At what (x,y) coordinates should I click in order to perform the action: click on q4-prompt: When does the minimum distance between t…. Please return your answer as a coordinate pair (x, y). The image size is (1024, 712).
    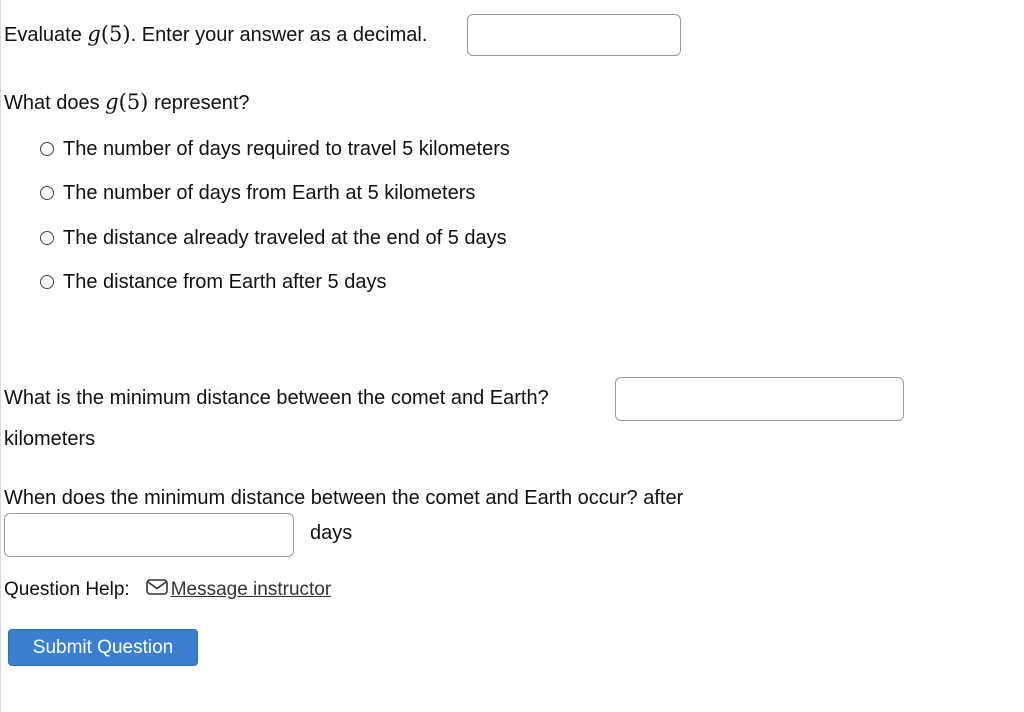
    Looking at the image, I should click on (344, 498).